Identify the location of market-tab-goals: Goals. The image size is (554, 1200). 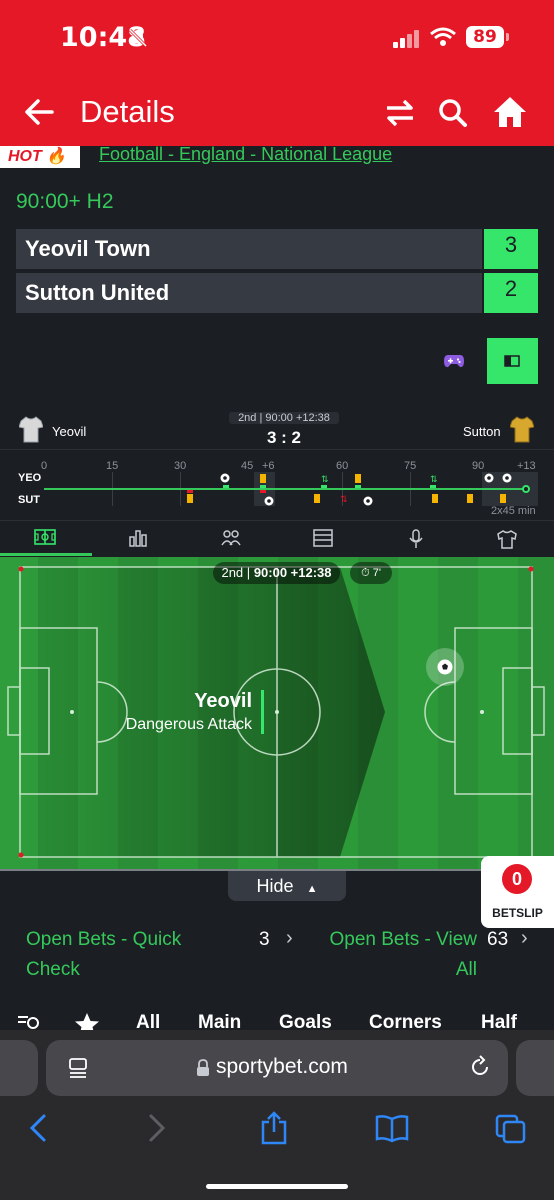
(305, 1021).